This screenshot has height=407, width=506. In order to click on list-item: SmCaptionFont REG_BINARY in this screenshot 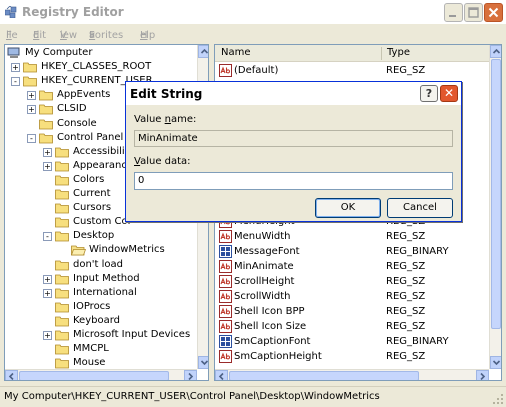, I will do `click(352, 341)`.